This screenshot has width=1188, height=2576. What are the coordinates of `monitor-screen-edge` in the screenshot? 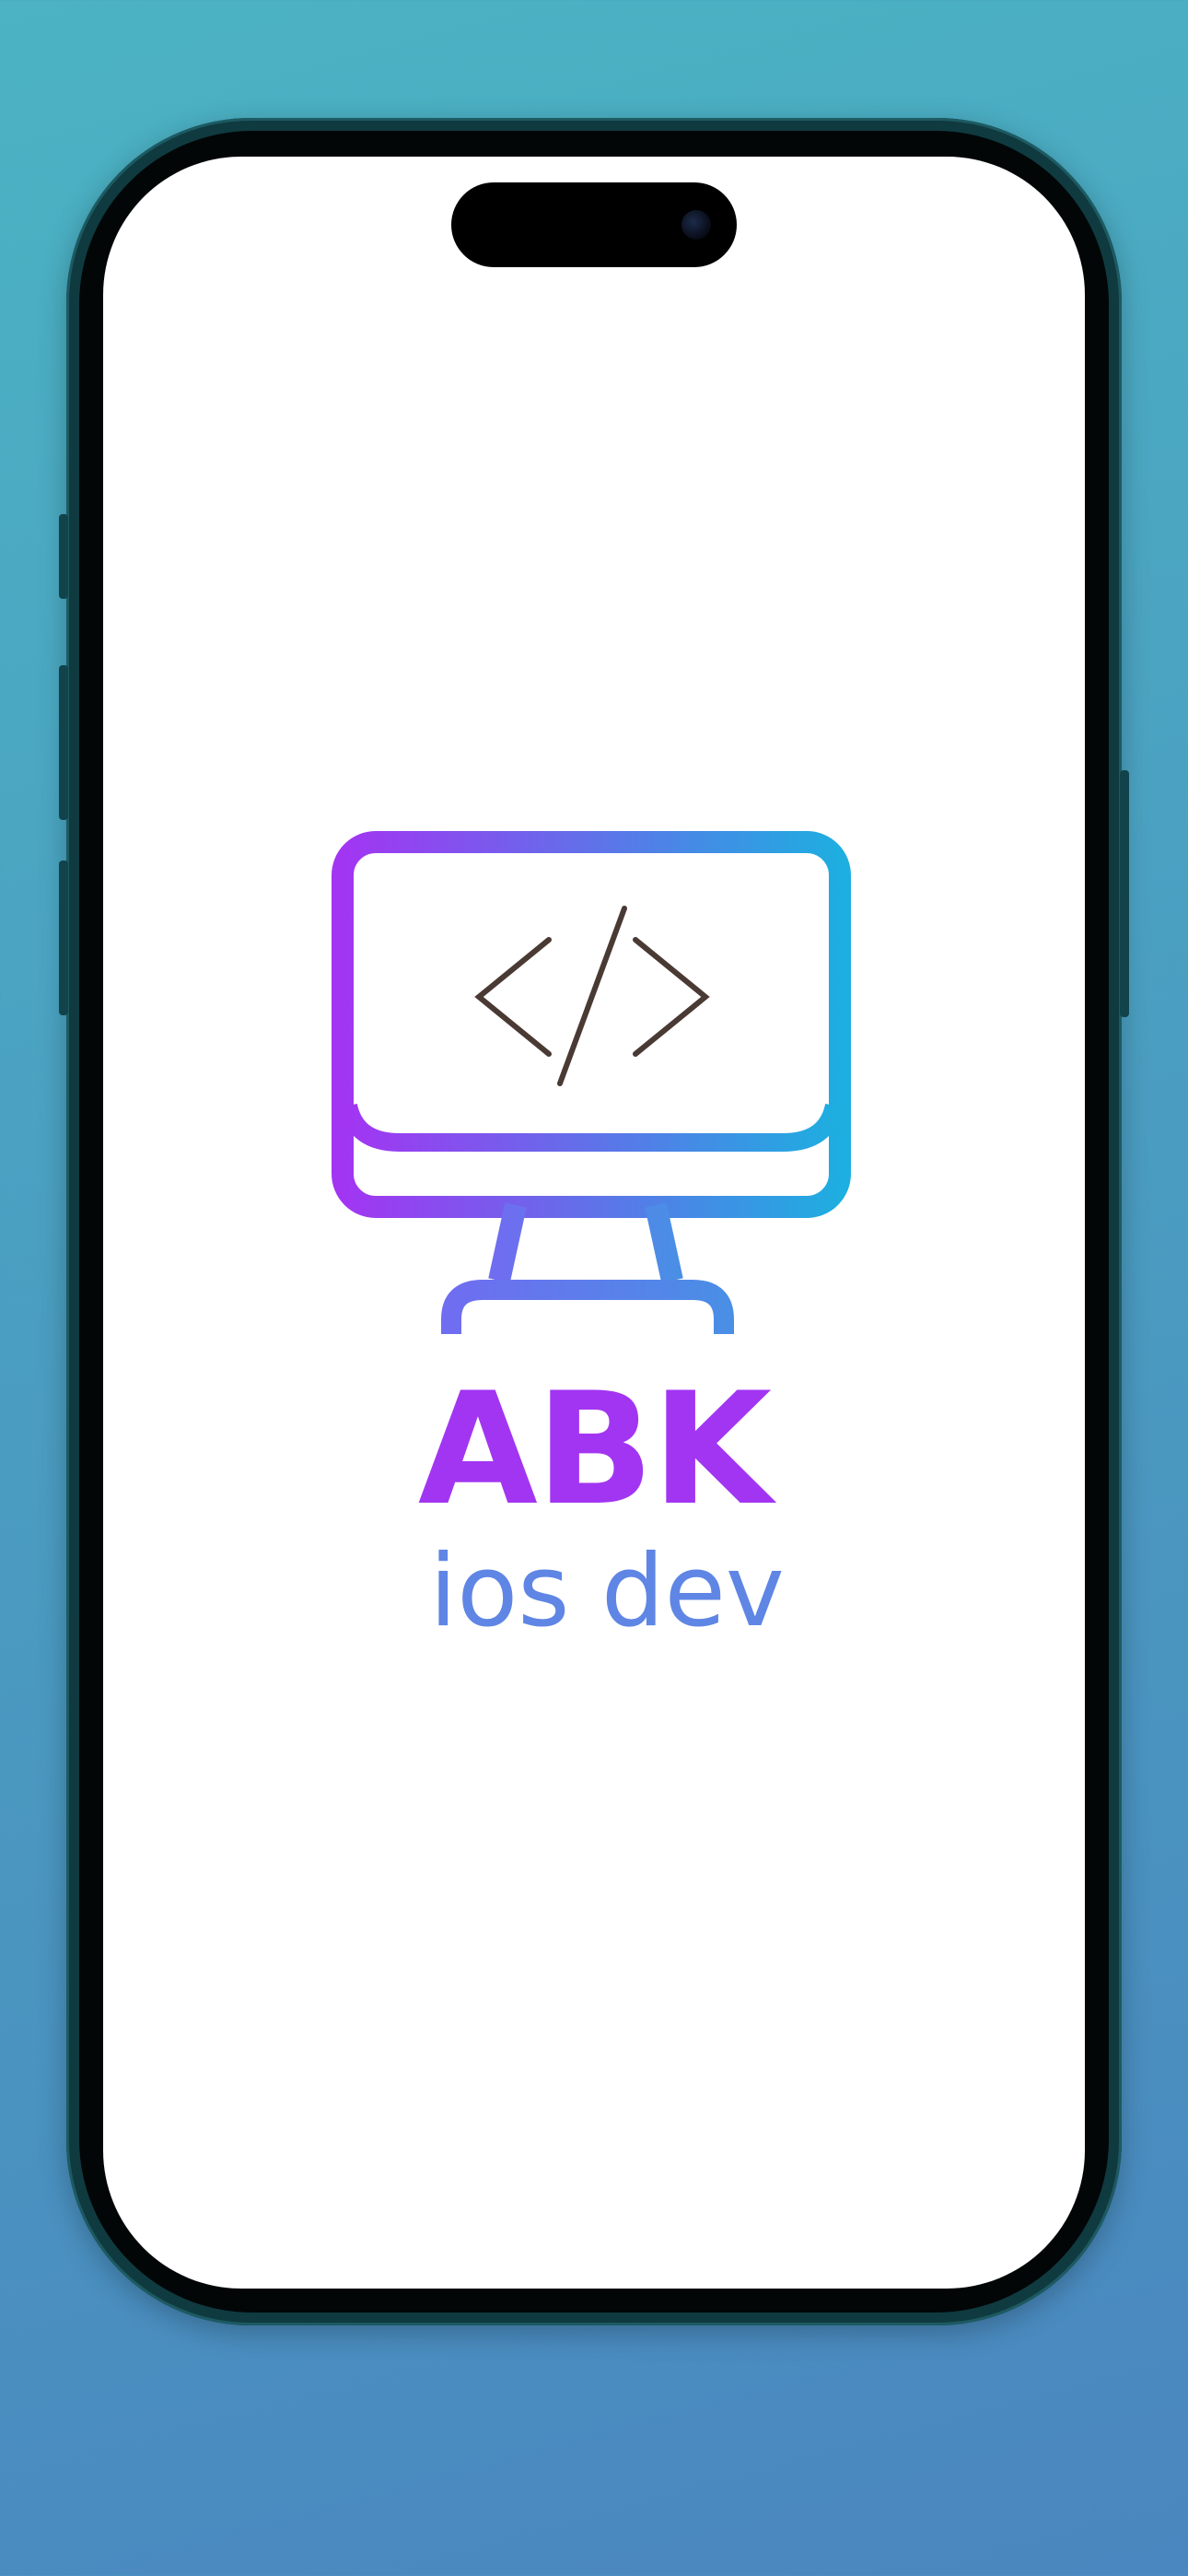 It's located at (591, 1127).